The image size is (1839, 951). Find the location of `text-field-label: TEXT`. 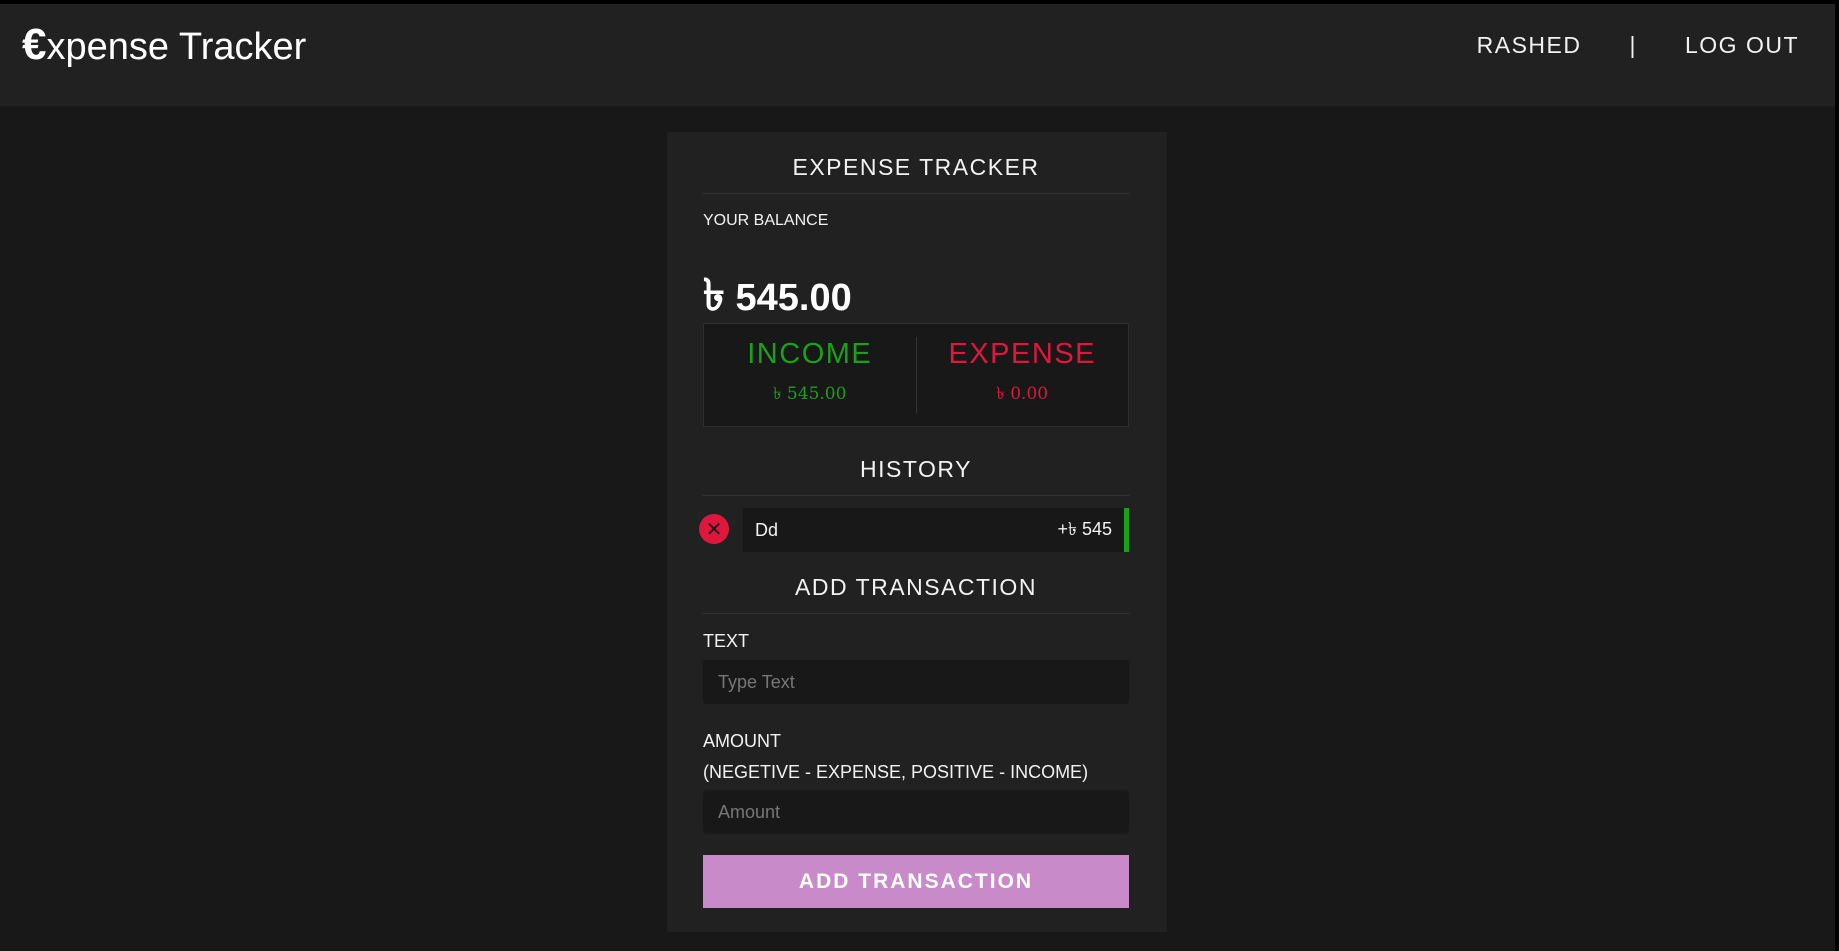

text-field-label: TEXT is located at coordinates (726, 641).